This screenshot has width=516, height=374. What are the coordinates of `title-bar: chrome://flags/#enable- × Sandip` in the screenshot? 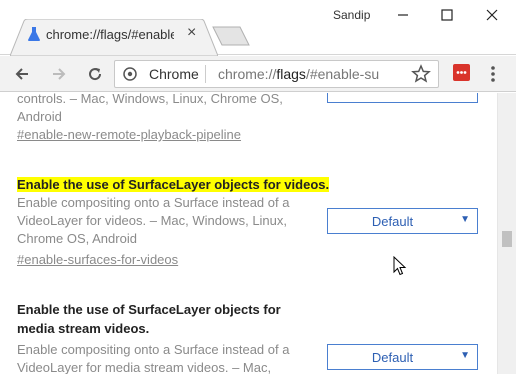 It's located at (258, 28).